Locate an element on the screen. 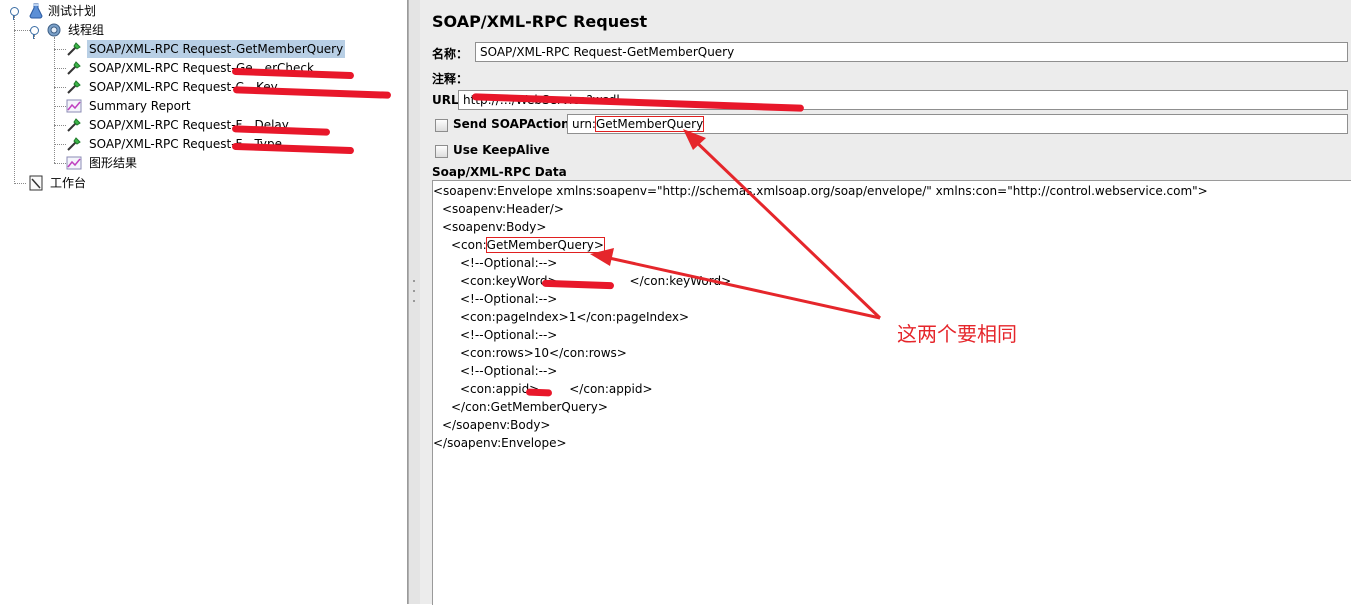 Image resolution: width=1351 pixels, height=605 pixels. annotation-arrows is located at coordinates (736, 224).